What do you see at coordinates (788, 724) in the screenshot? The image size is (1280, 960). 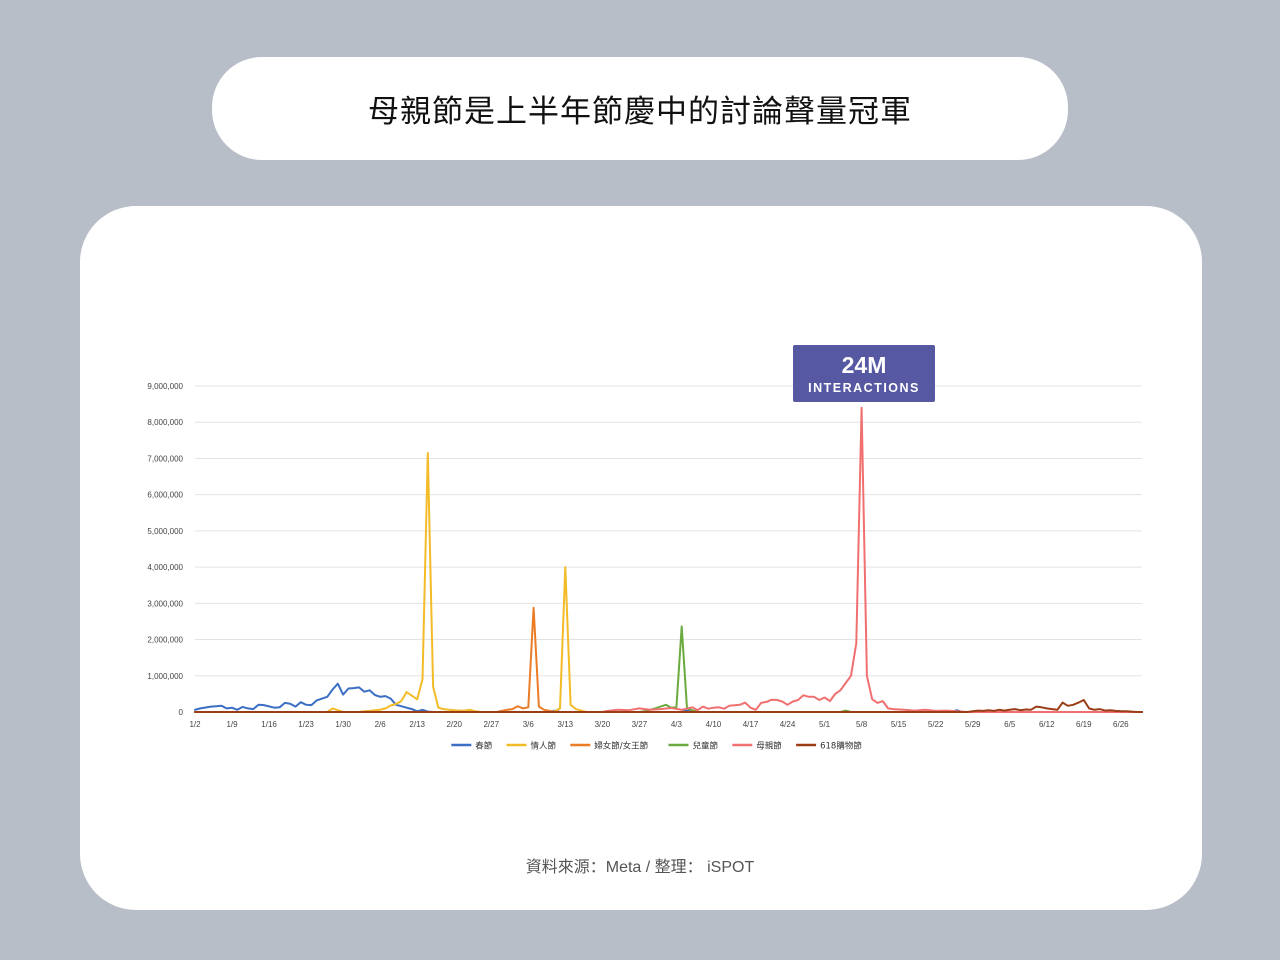 I see `x-tick-label: 4/24` at bounding box center [788, 724].